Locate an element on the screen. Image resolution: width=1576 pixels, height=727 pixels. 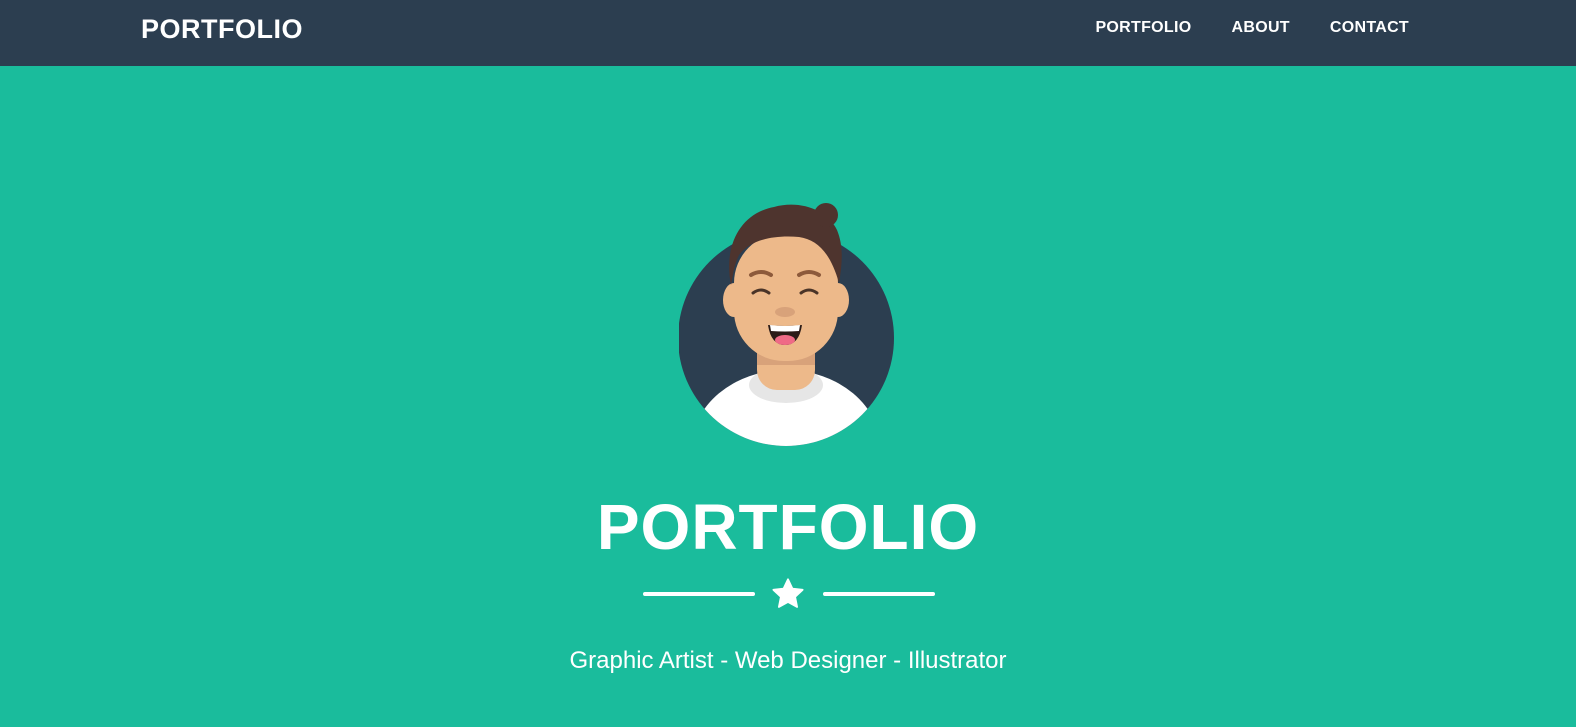
star-divider is located at coordinates (789, 594).